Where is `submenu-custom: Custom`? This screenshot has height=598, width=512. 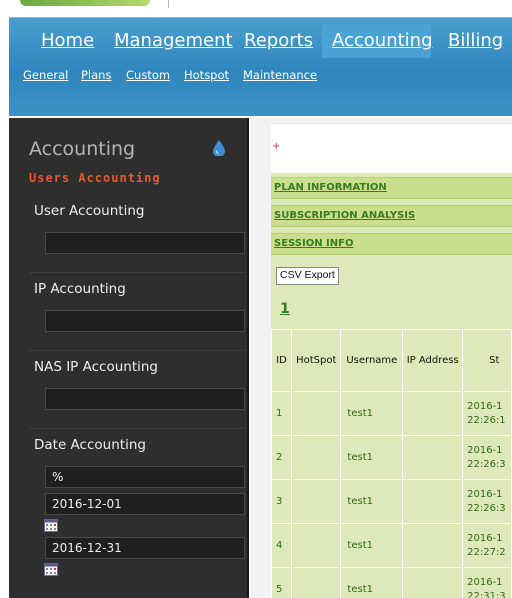 submenu-custom: Custom is located at coordinates (148, 75).